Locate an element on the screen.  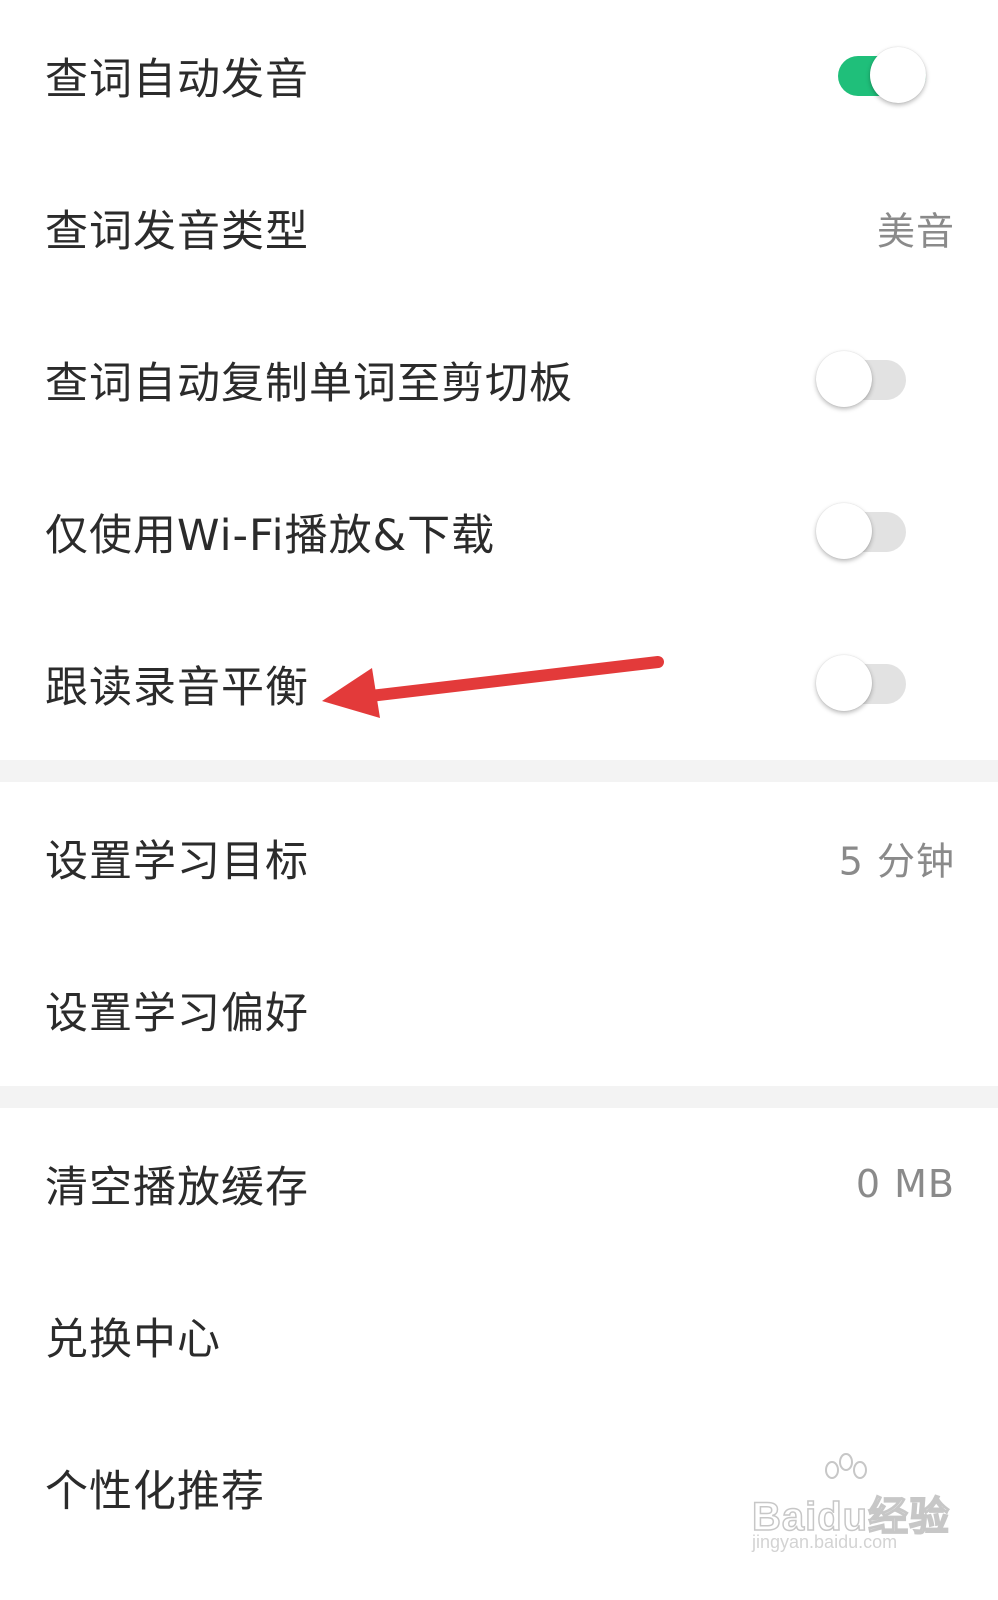
setting-label: 清空播放缓存 is located at coordinates (177, 1188).